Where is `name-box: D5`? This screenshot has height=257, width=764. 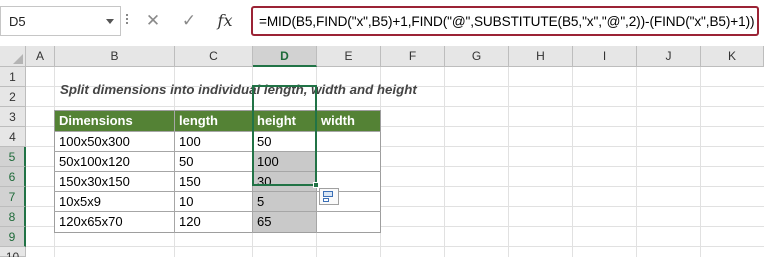 name-box: D5 is located at coordinates (60, 21).